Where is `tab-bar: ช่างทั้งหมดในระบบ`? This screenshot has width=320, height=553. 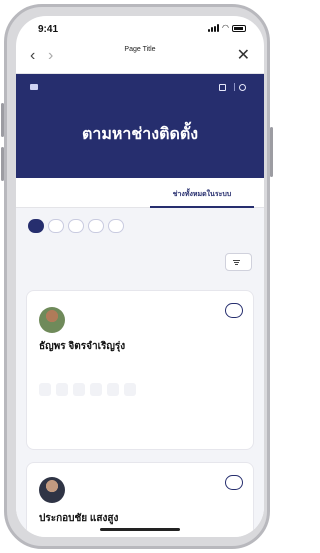
tab-bar: ช่างทั้งหมดในระบบ is located at coordinates (140, 193).